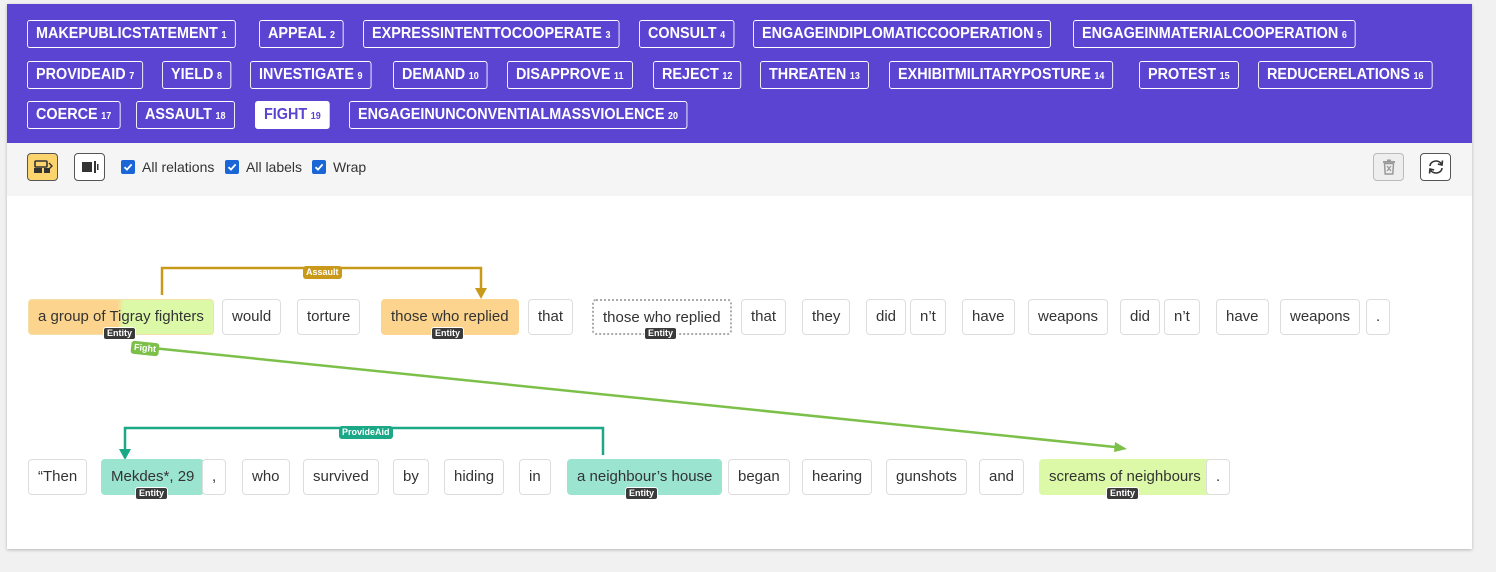 The width and height of the screenshot is (1496, 572). What do you see at coordinates (440, 75) in the screenshot?
I see `label-demand: DEMAND 10` at bounding box center [440, 75].